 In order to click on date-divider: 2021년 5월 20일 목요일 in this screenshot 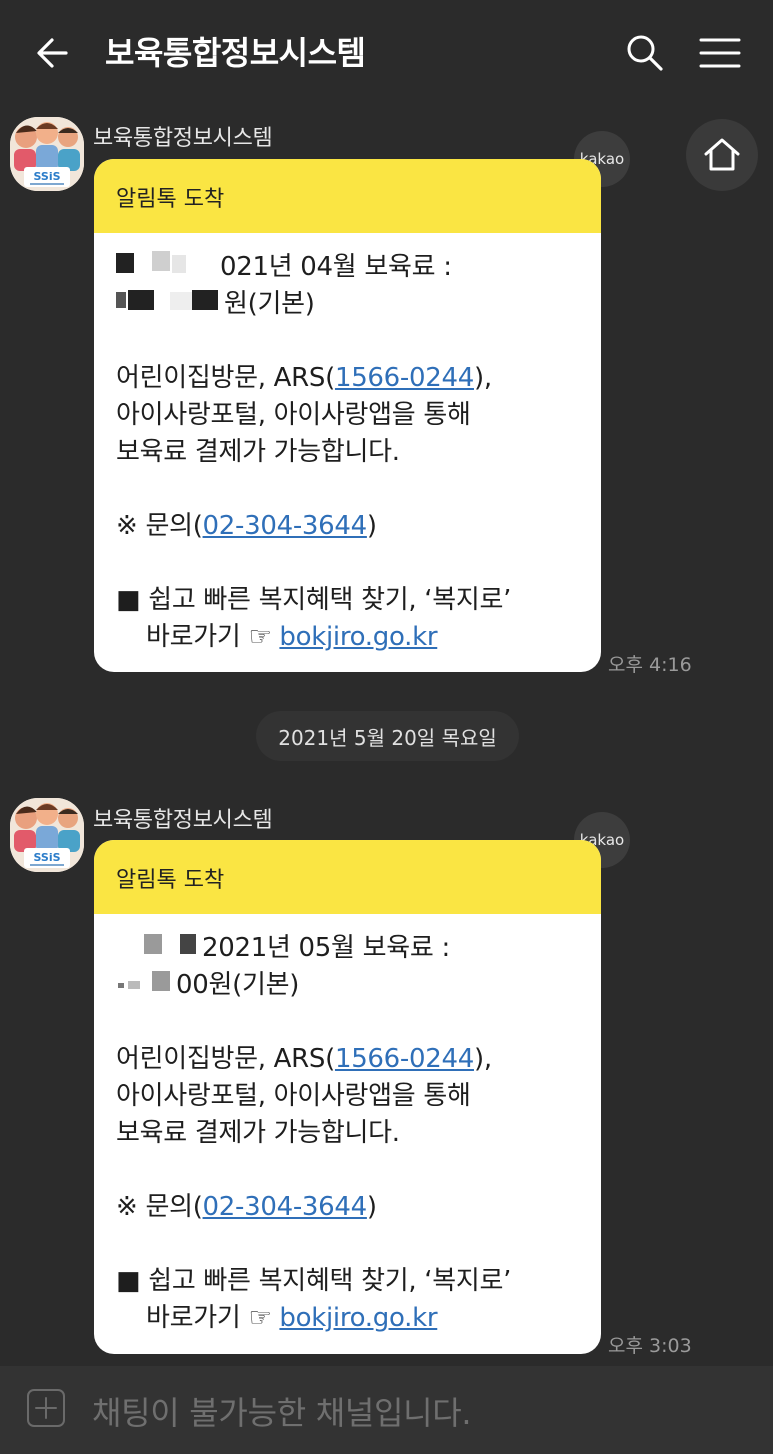, I will do `click(387, 736)`.